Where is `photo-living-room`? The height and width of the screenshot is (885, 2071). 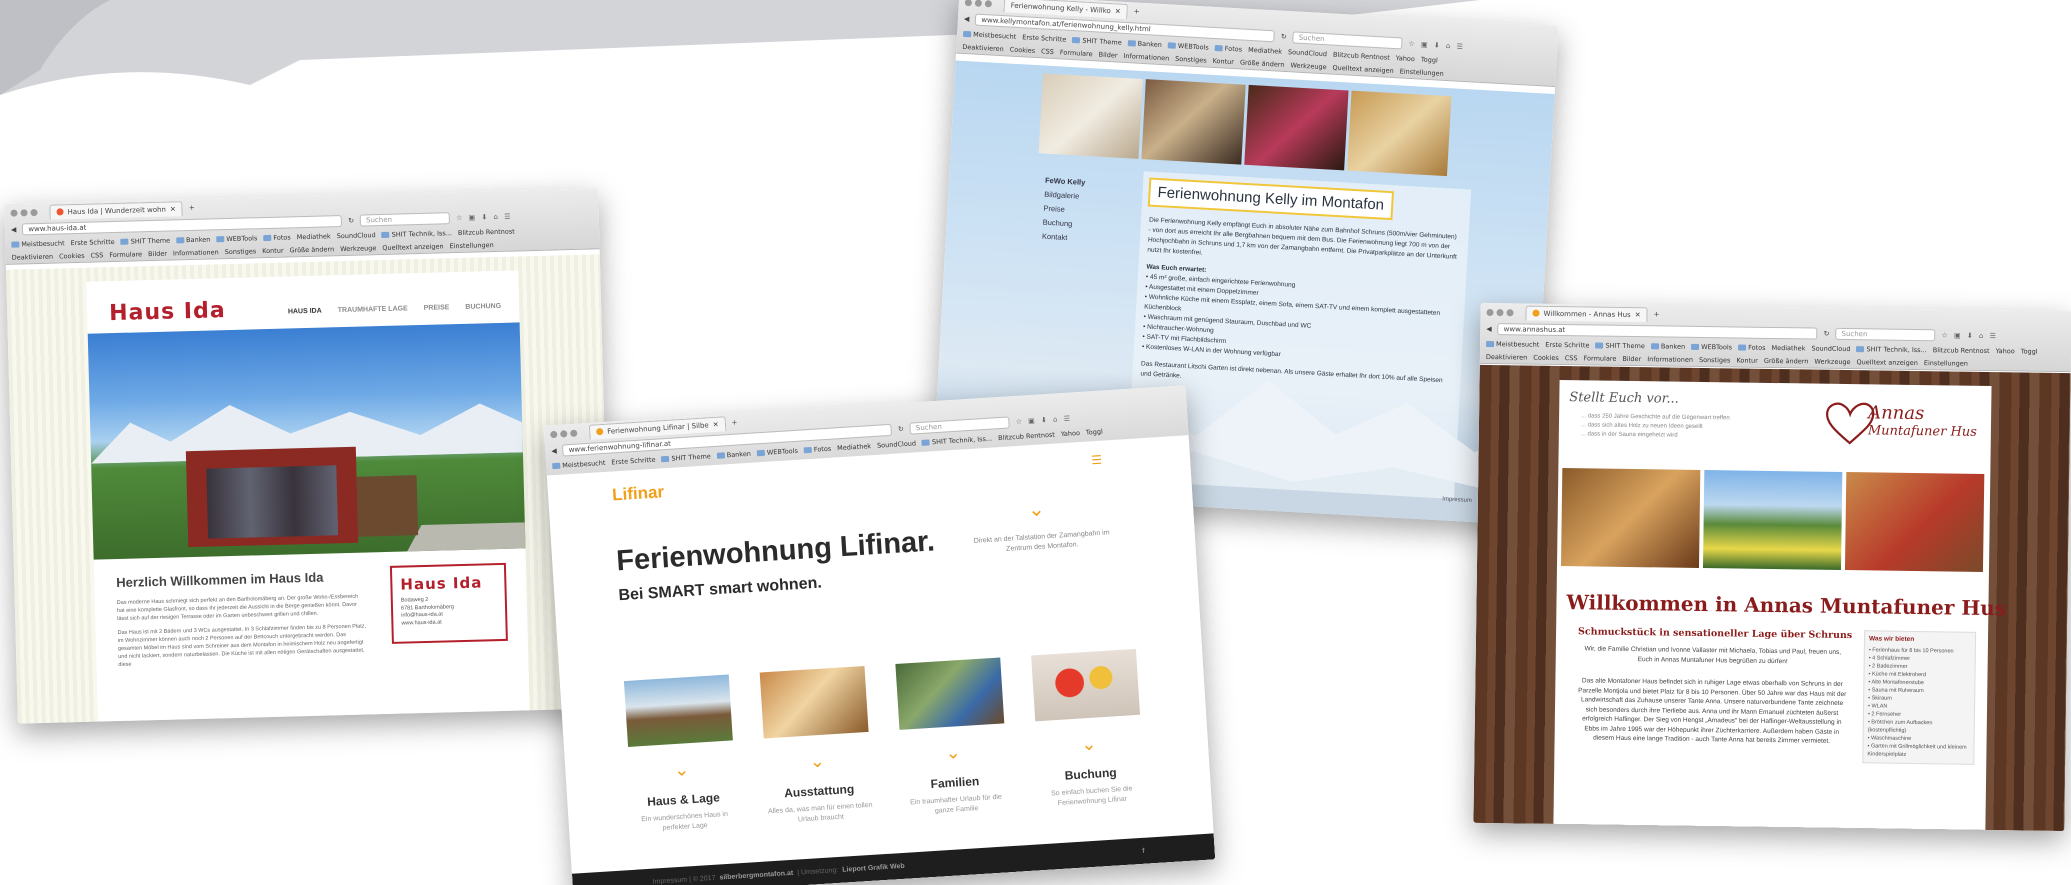 photo-living-room is located at coordinates (1193, 122).